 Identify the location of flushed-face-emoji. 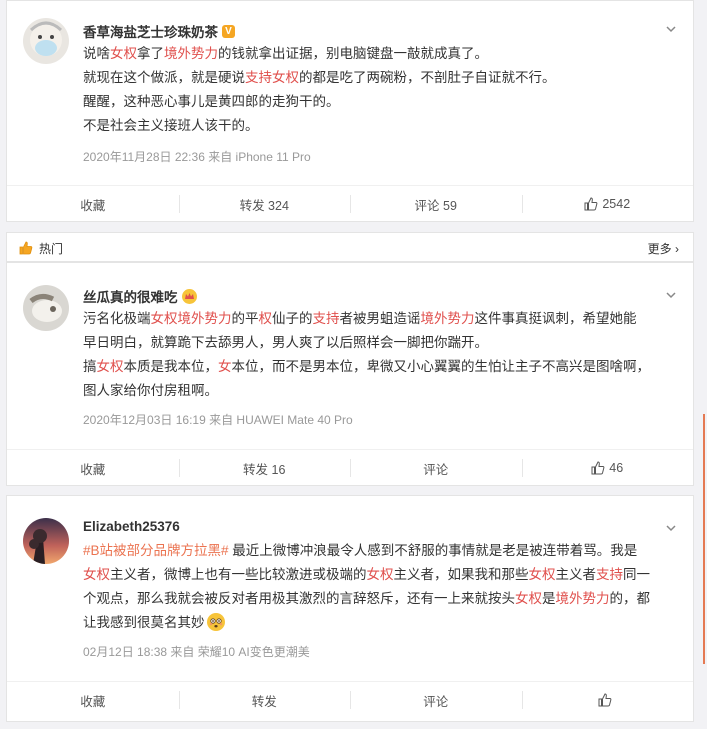
(215, 622).